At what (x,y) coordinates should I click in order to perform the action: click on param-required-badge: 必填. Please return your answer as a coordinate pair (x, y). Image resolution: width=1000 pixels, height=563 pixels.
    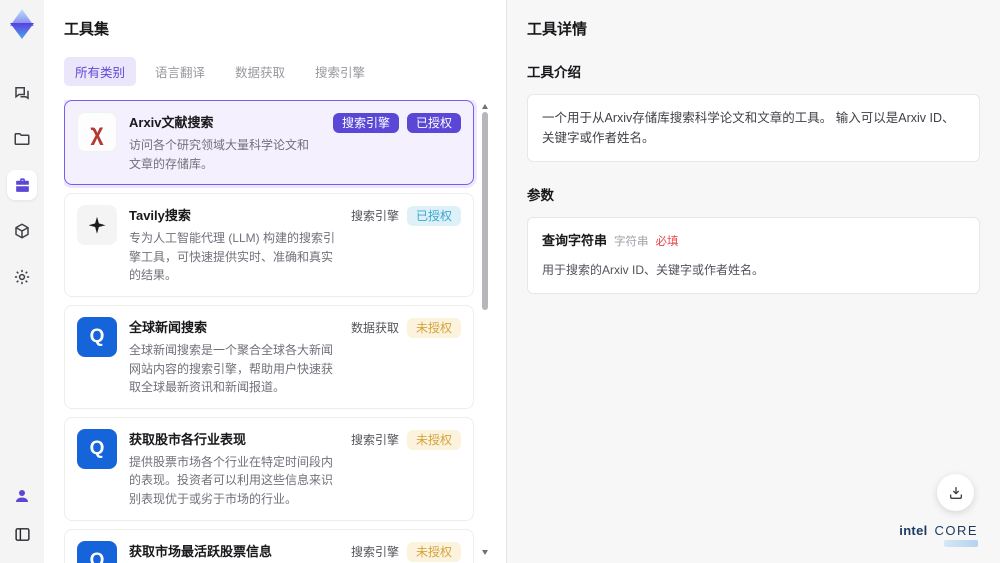
    Looking at the image, I should click on (667, 242).